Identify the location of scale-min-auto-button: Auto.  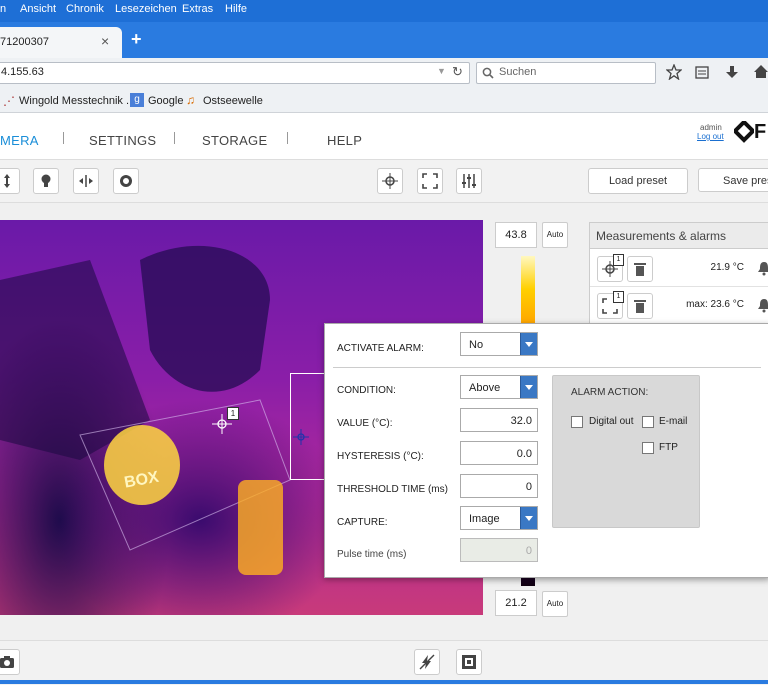
(555, 604).